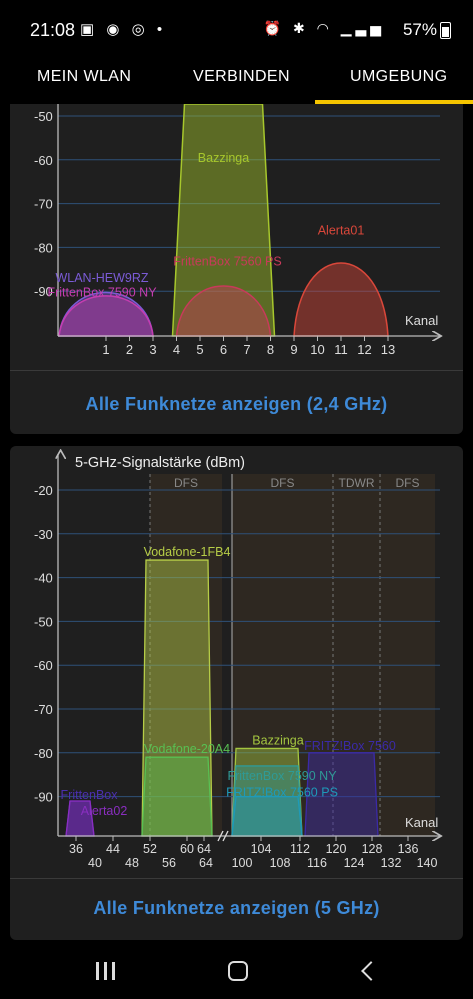  What do you see at coordinates (101, 278) in the screenshot?
I see `network-label: WLAN-HEW9RZ` at bounding box center [101, 278].